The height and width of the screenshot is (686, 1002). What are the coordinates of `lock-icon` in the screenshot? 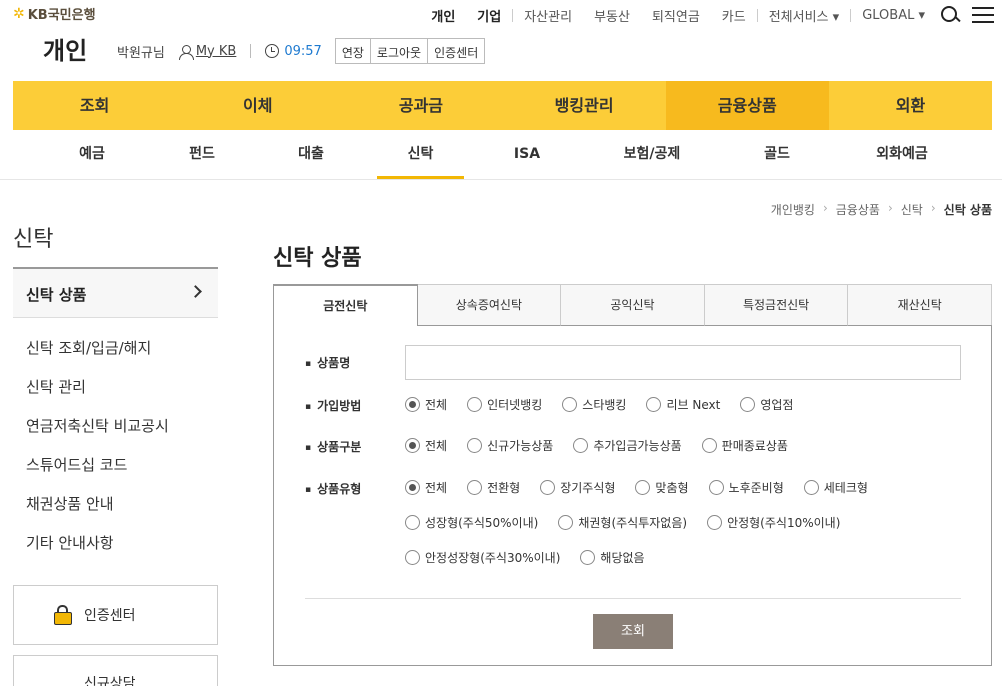 It's located at (63, 615).